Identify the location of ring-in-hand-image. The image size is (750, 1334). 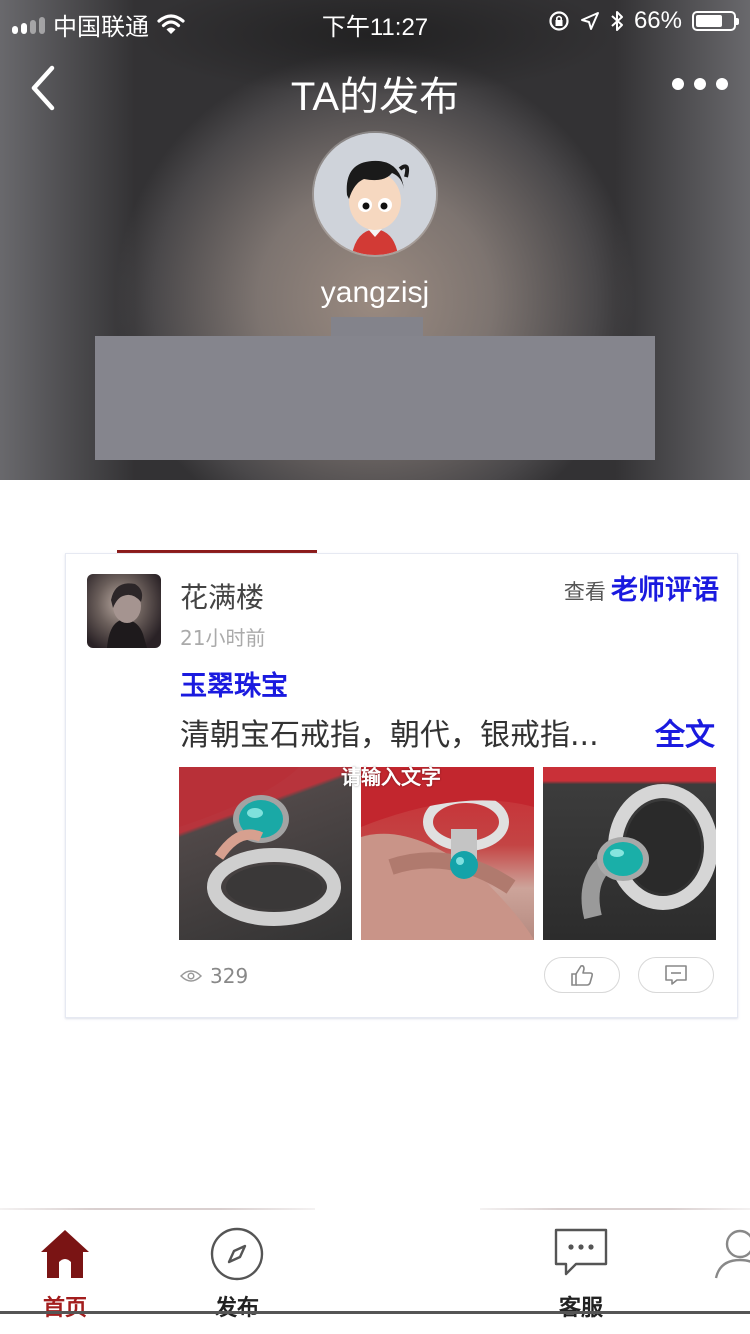
(447, 853).